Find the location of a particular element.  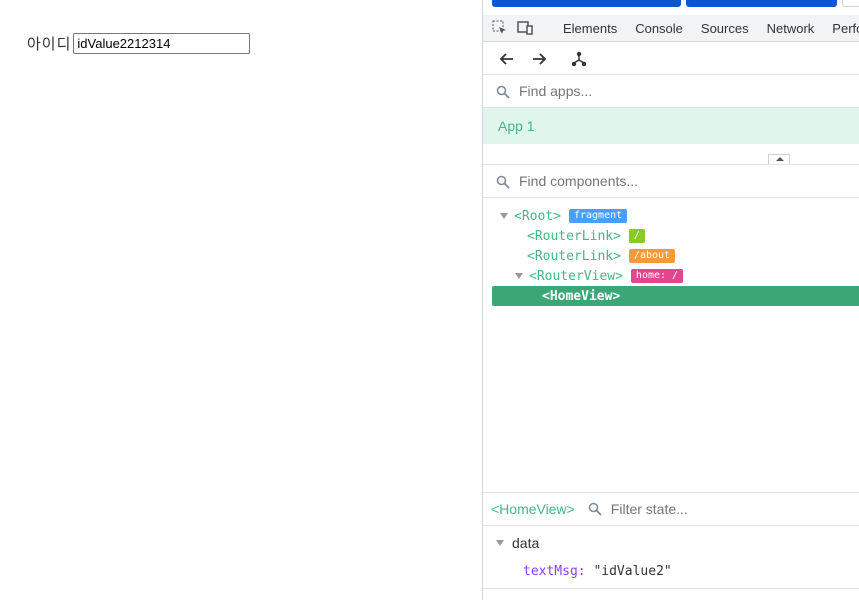

state-data-row: textMsg: "idValue2" is located at coordinates (597, 571).